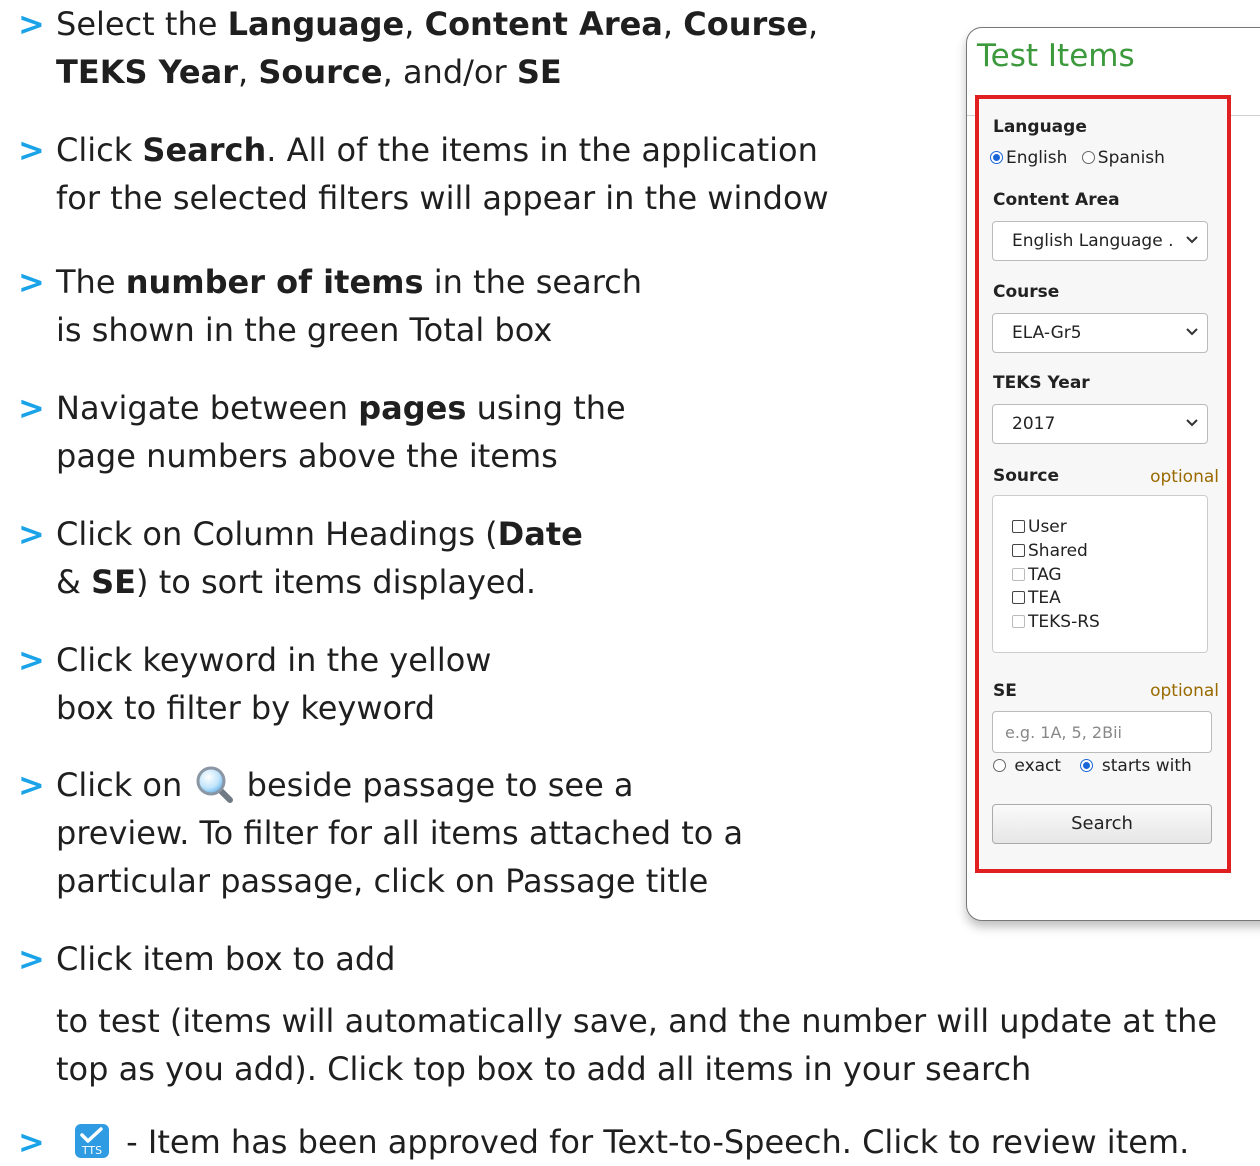 The image size is (1260, 1166). I want to click on instruction-line: The number of items in the search, so click(330, 282).